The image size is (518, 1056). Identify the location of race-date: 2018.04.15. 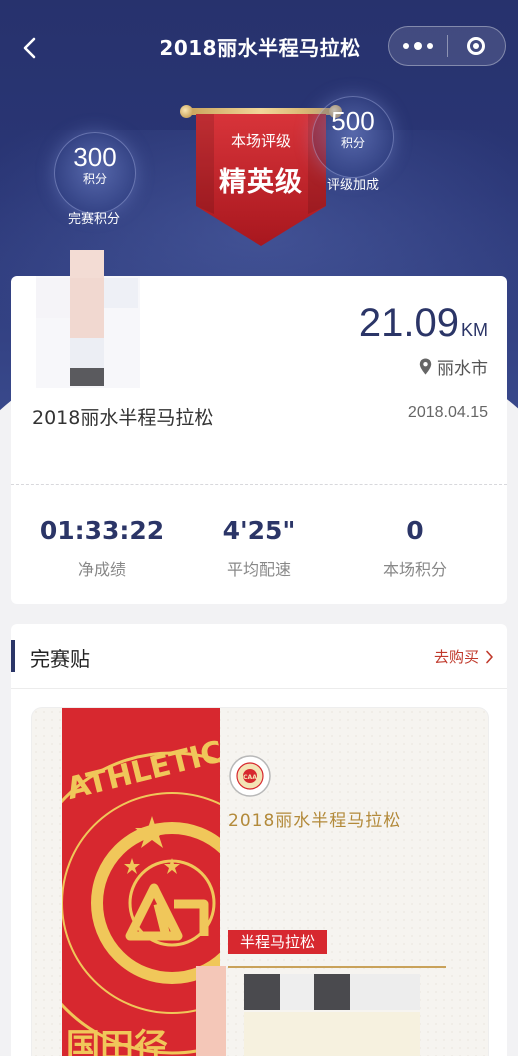
(447, 412).